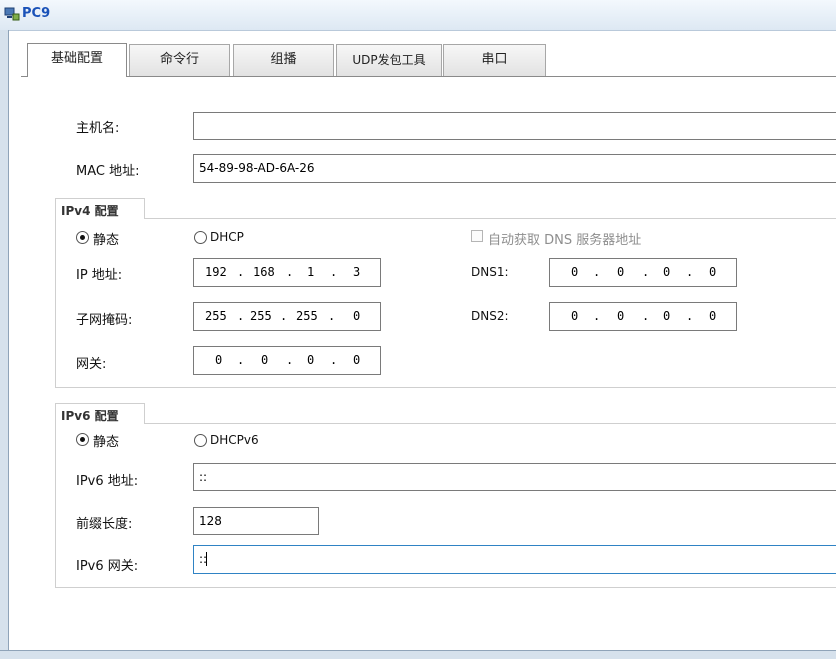  What do you see at coordinates (219, 360) in the screenshot?
I see `gw-octet-1: 0` at bounding box center [219, 360].